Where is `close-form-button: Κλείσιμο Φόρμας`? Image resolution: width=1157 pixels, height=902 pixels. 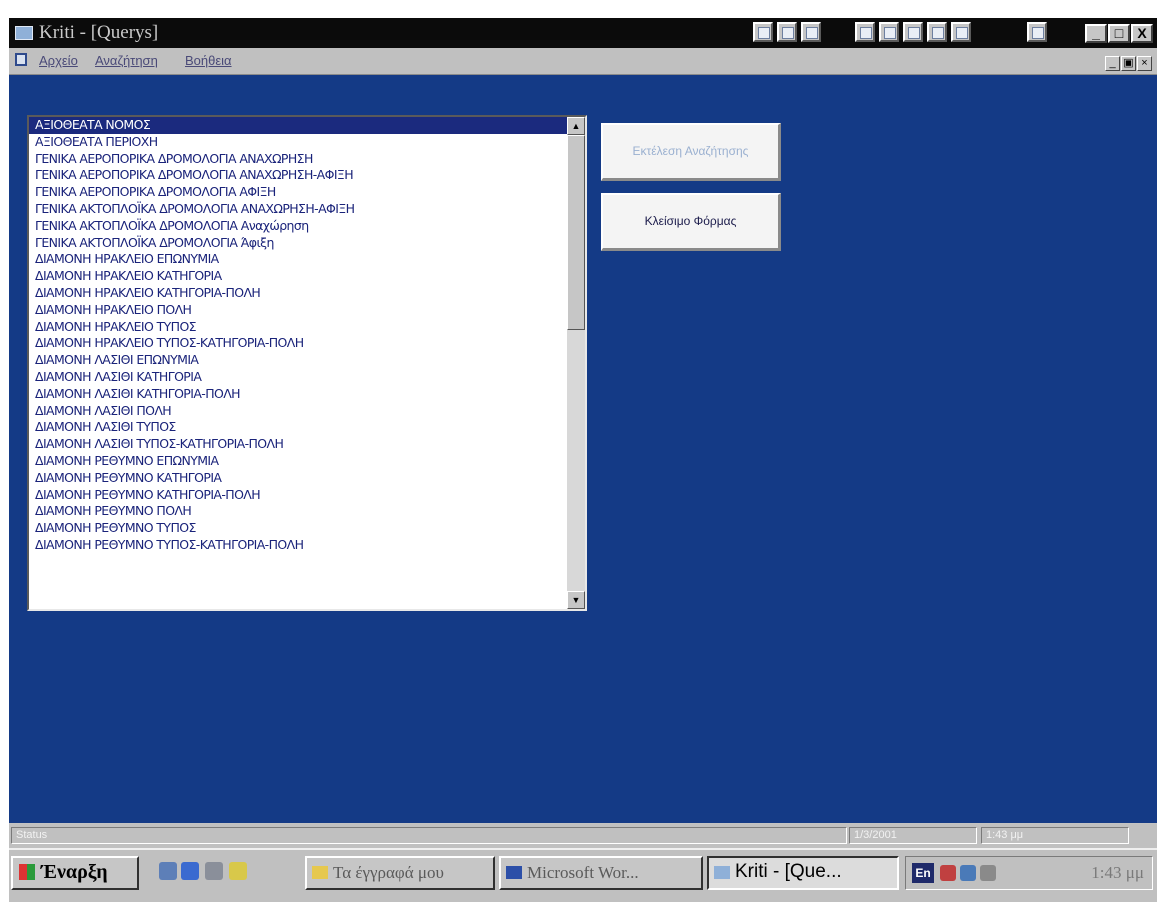 close-form-button: Κλείσιμο Φόρμας is located at coordinates (691, 222).